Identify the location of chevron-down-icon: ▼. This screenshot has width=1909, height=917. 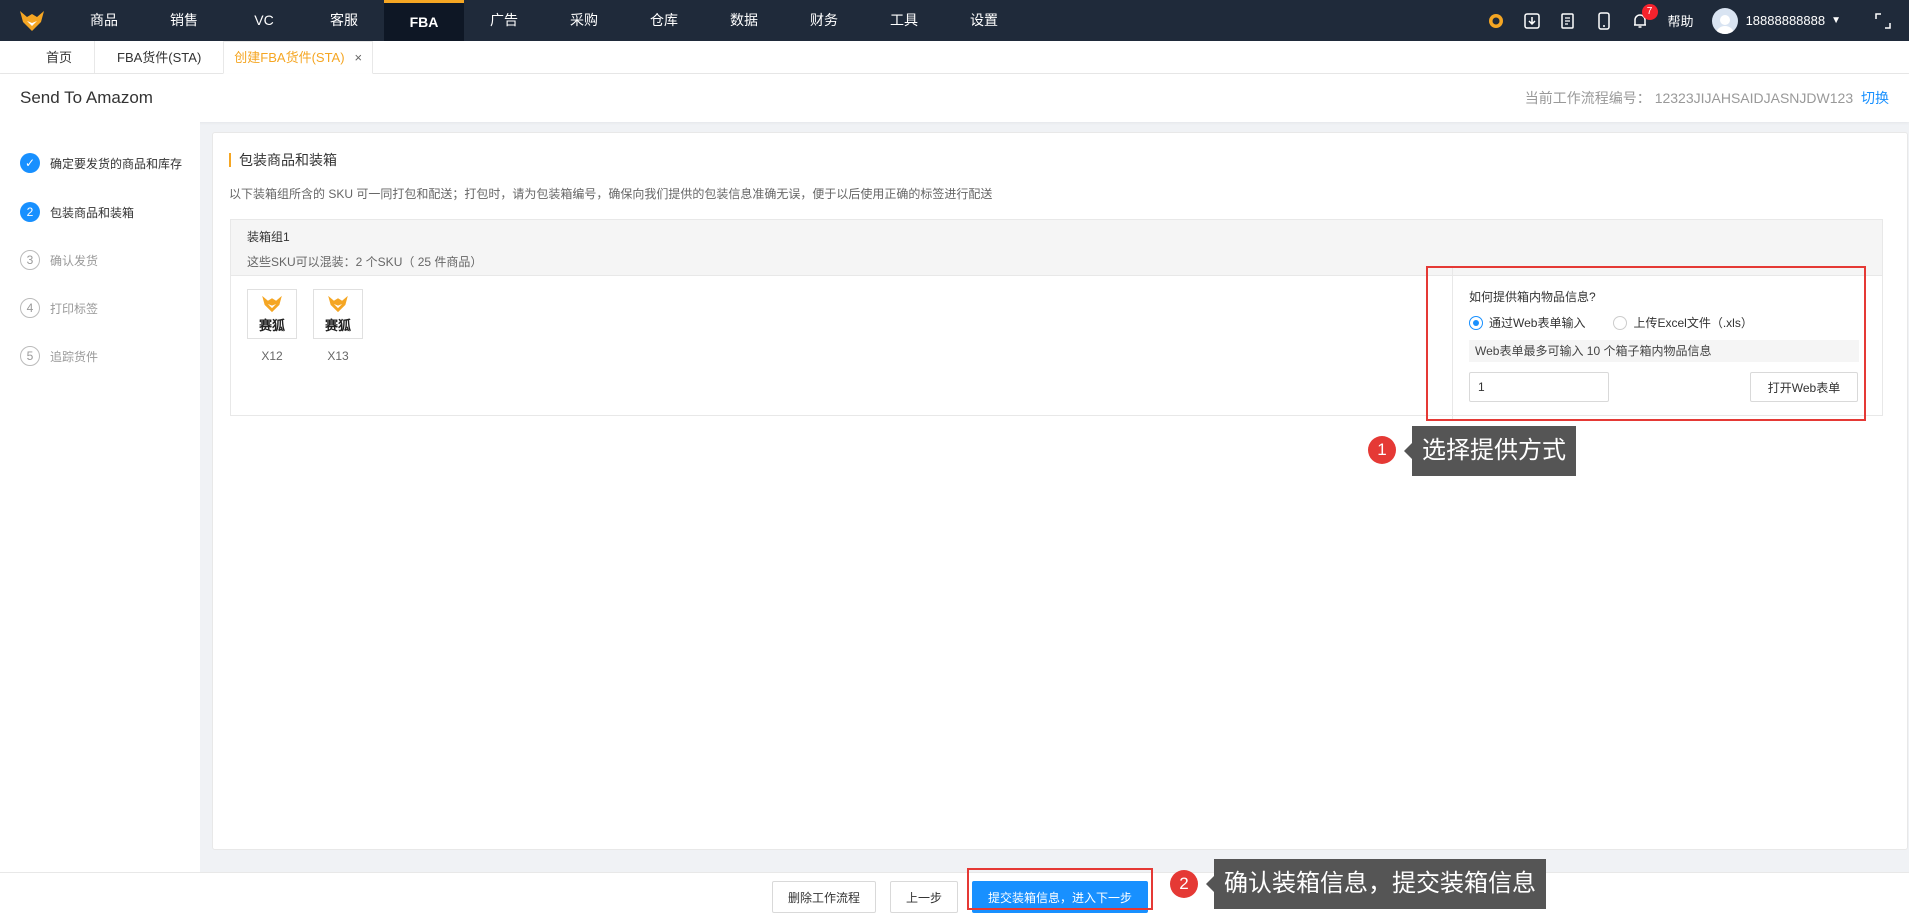
(1836, 20).